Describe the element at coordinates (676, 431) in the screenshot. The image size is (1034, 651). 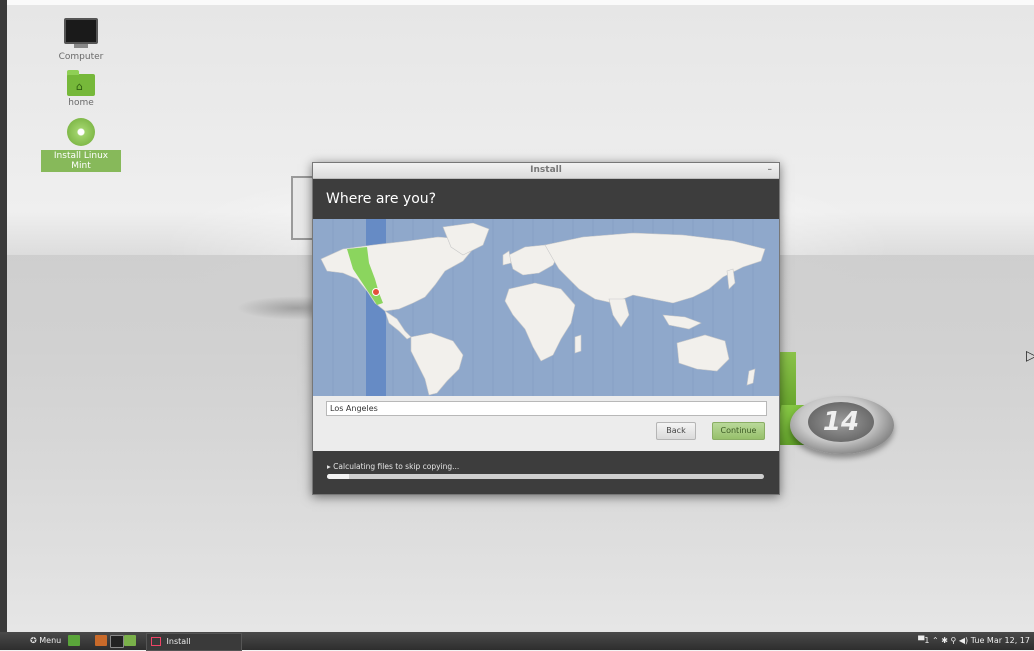
I see `back-button: Back` at that location.